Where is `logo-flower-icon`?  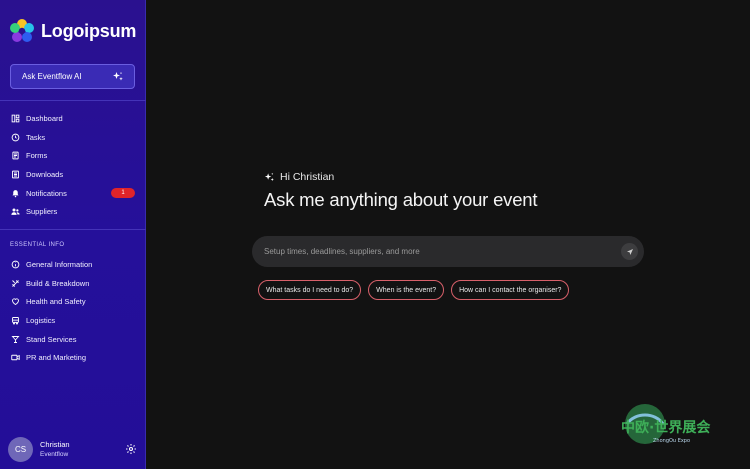
logo-flower-icon is located at coordinates (22, 30).